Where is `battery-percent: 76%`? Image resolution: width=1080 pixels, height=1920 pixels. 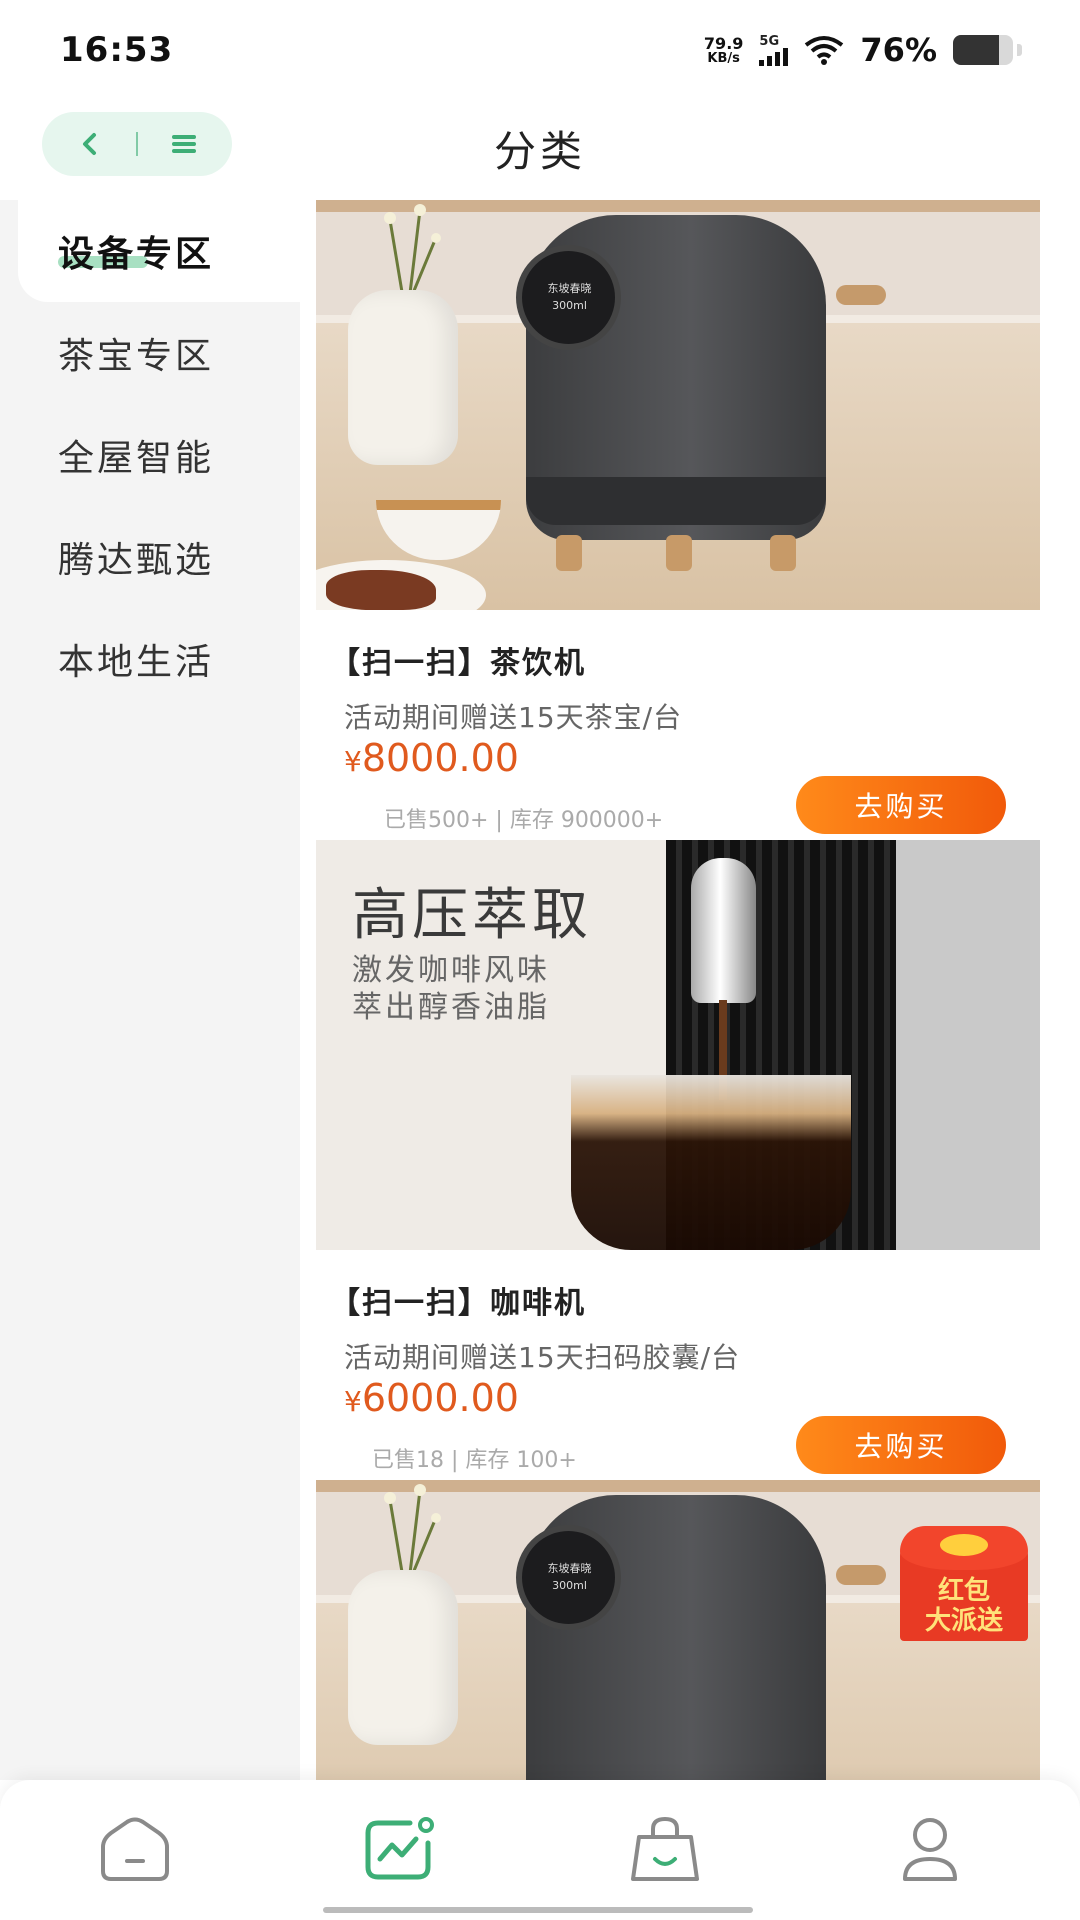
battery-percent: 76% is located at coordinates (898, 50).